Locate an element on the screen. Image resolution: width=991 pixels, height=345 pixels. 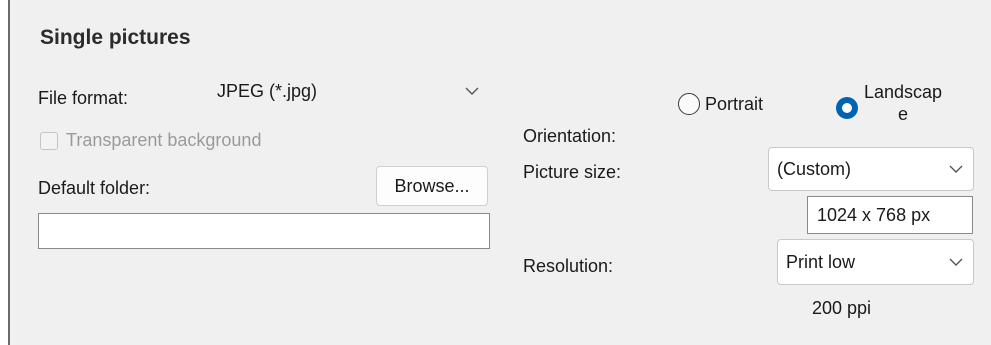
file-format-value: JPEG (*.jpg) is located at coordinates (267, 90).